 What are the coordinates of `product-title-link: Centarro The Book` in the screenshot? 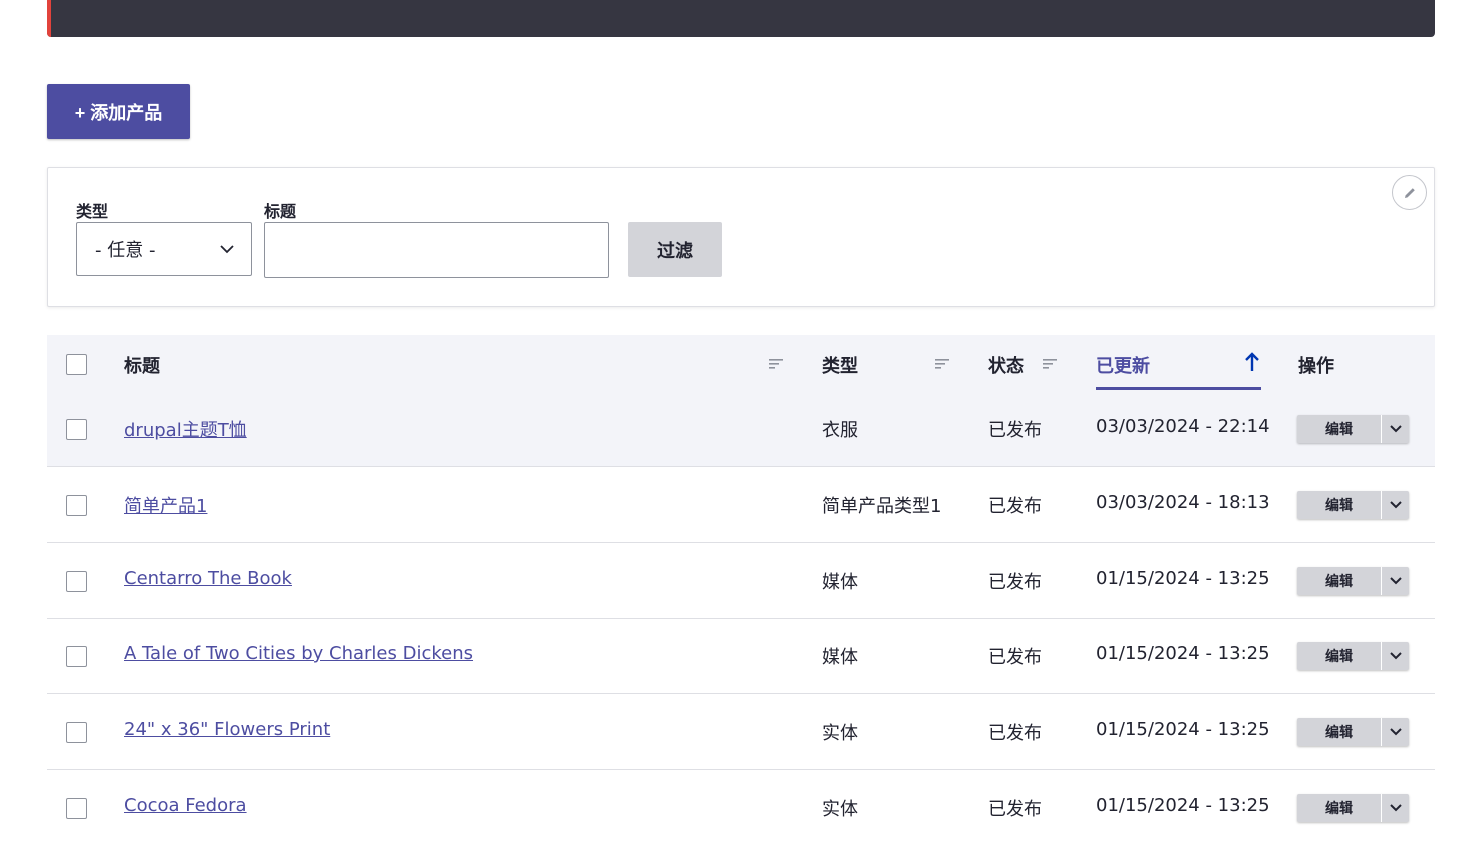 It's located at (208, 578).